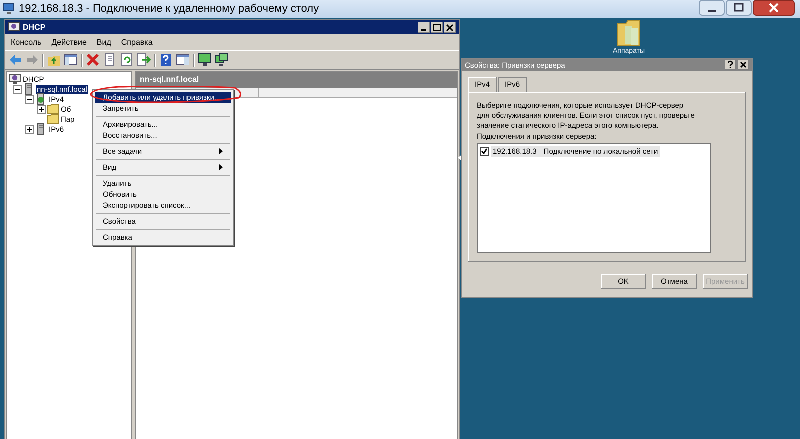 The width and height of the screenshot is (800, 439). I want to click on refresh-icon, so click(127, 60).